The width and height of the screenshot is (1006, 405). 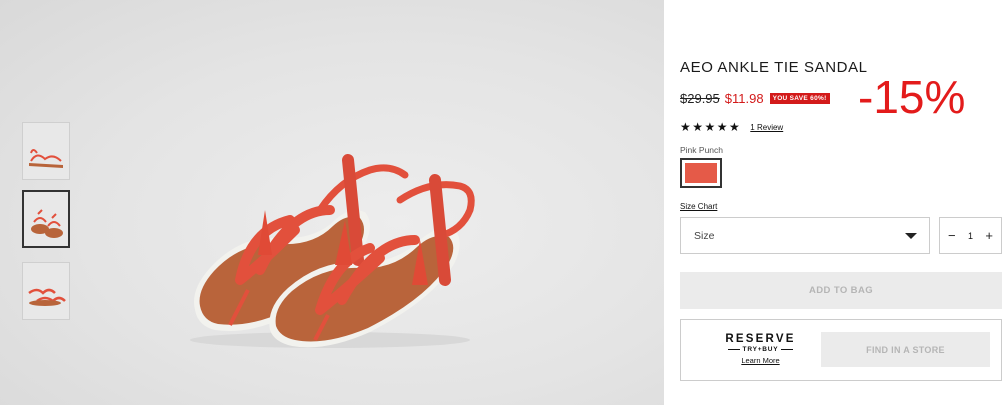 I want to click on reserve-subtitle: TRY+BUY, so click(x=760, y=349).